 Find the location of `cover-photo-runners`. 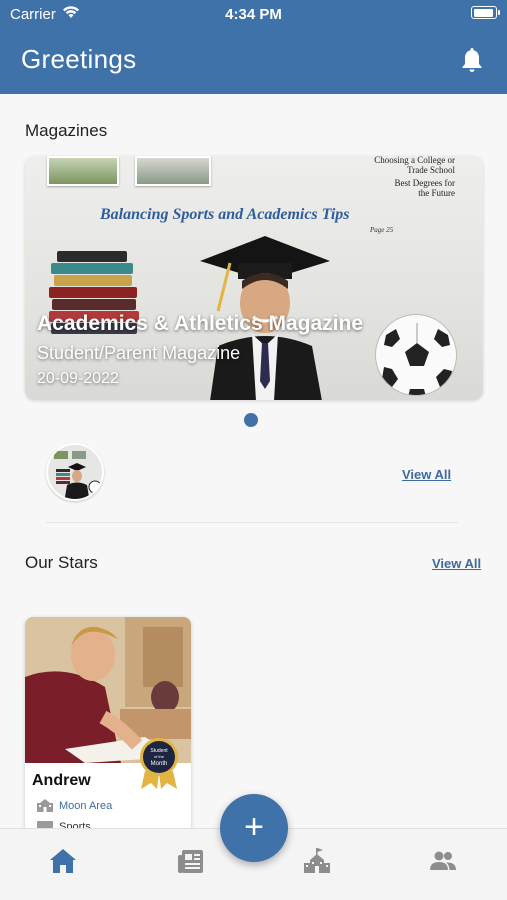

cover-photo-runners is located at coordinates (83, 171).